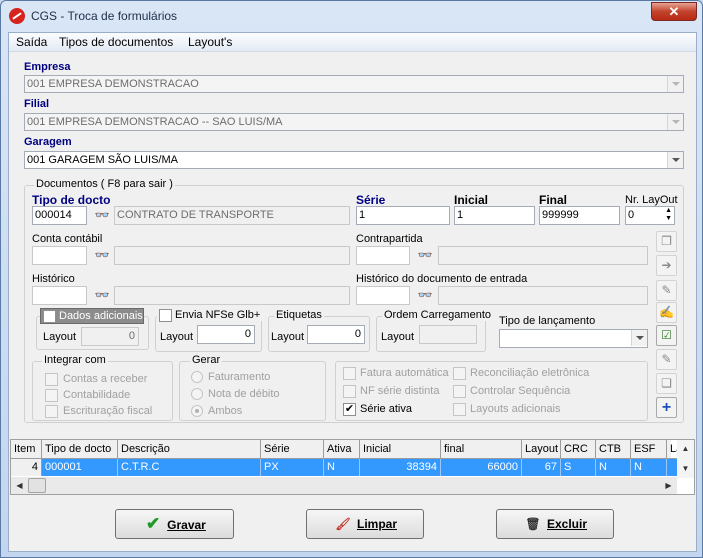 The image size is (703, 558). What do you see at coordinates (288, 337) in the screenshot?
I see `etiquetas-layout-label: Layout` at bounding box center [288, 337].